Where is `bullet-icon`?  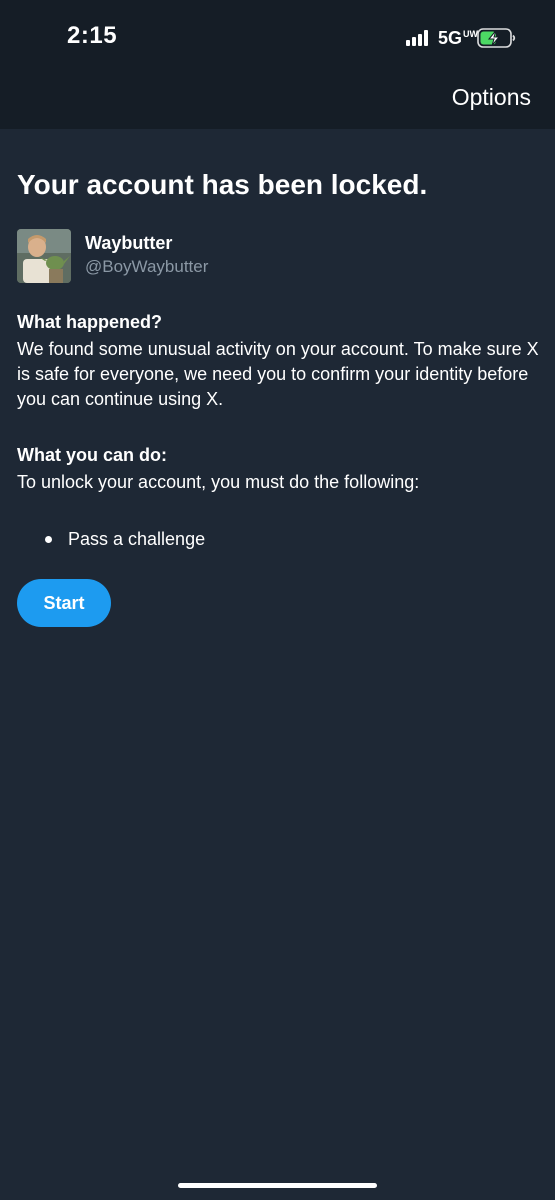 bullet-icon is located at coordinates (48, 539).